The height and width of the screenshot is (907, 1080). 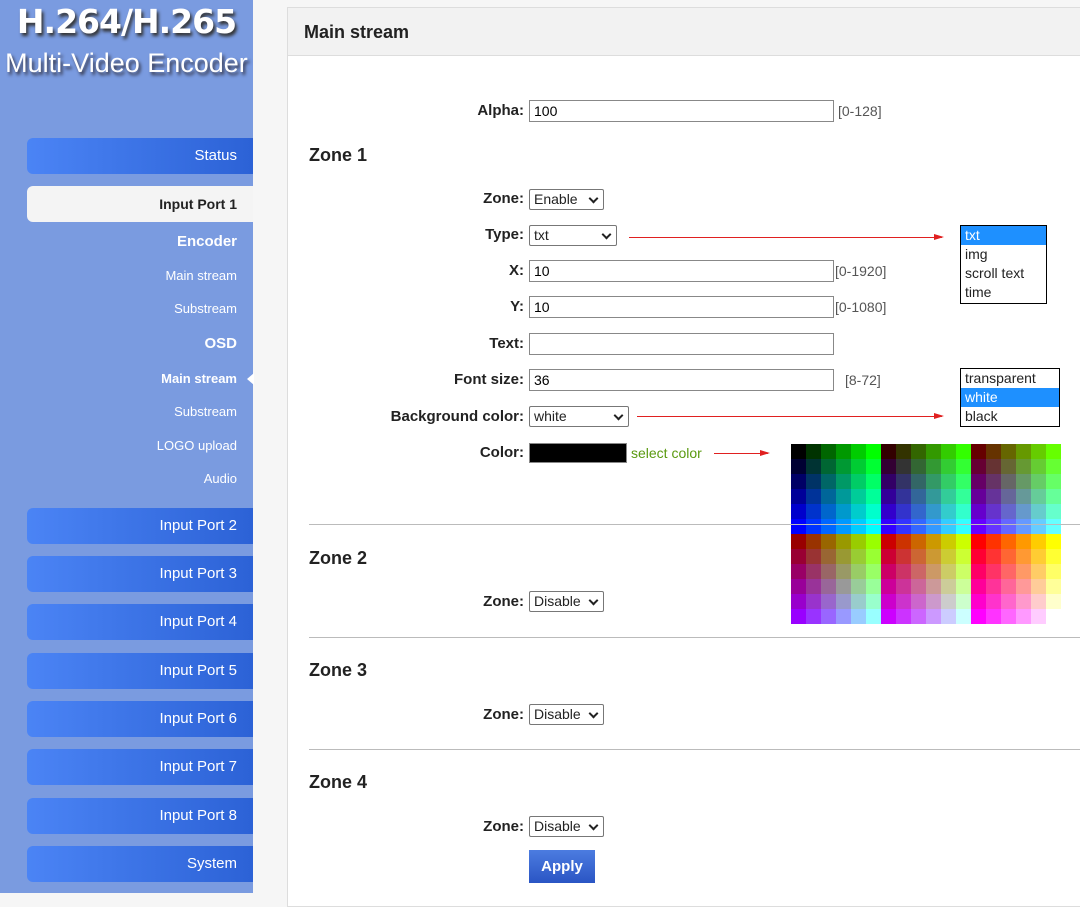 I want to click on option-black: black, so click(x=1010, y=416).